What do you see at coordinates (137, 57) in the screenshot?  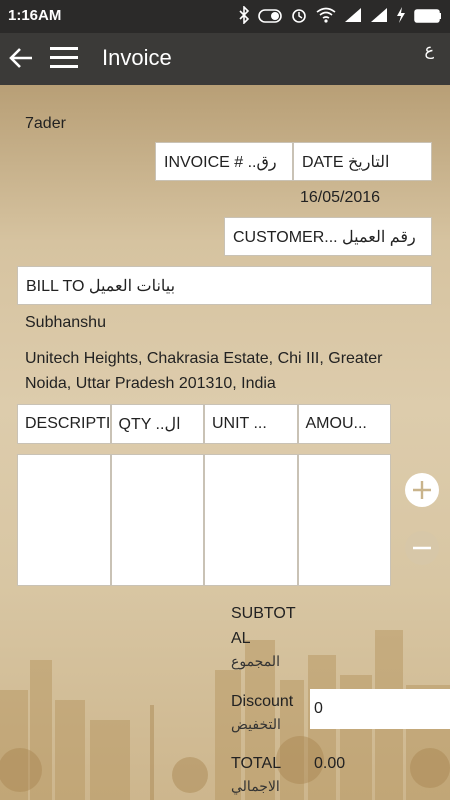 I see `page-title: Invoice` at bounding box center [137, 57].